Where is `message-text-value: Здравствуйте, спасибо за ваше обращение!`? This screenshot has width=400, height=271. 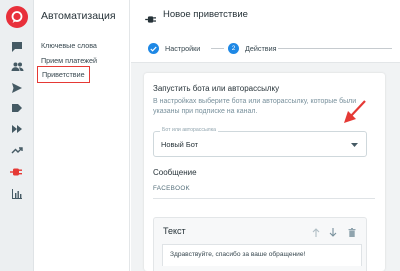 message-text-value: Здравствуйте, спасибо за ваше обращение! is located at coordinates (238, 254).